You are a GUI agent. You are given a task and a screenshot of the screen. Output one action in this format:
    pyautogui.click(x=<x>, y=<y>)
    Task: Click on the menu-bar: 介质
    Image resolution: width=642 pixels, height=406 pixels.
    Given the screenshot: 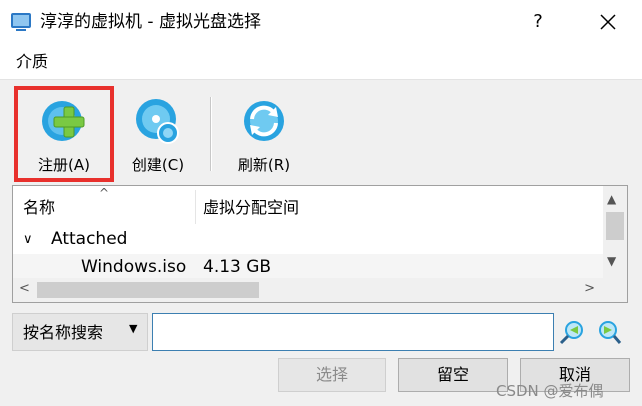 What is the action you would take?
    pyautogui.click(x=321, y=62)
    